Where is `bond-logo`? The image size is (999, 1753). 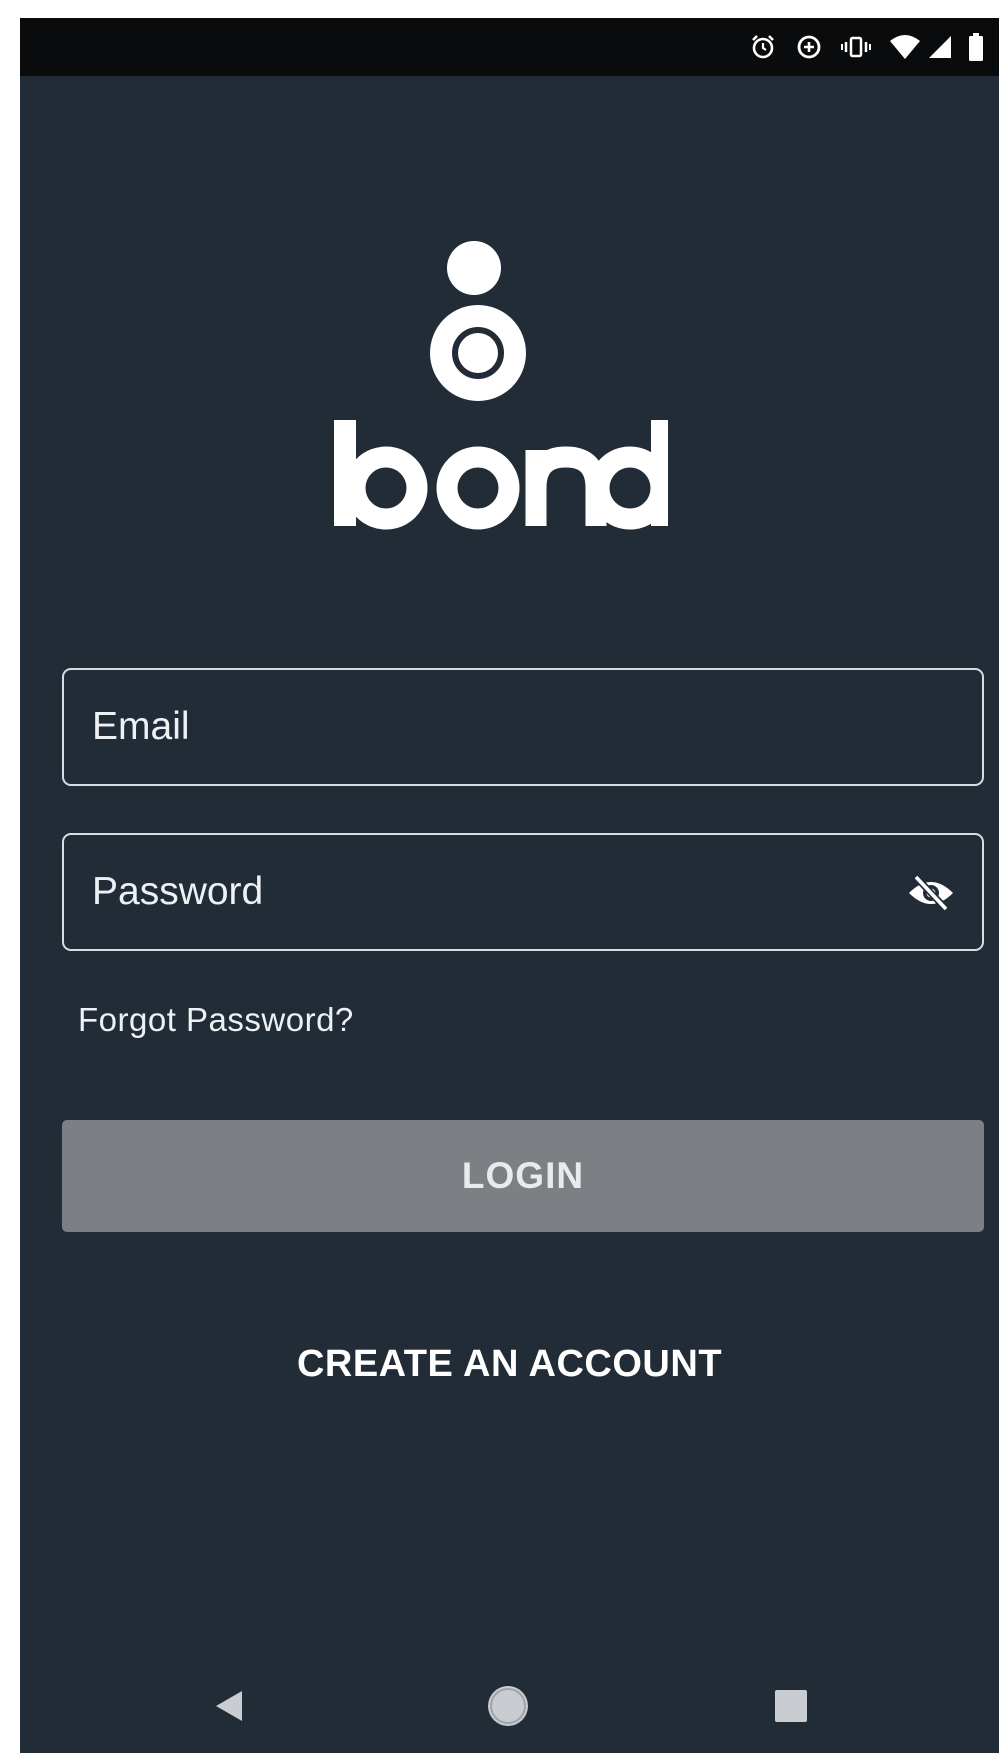 bond-logo is located at coordinates (500, 393).